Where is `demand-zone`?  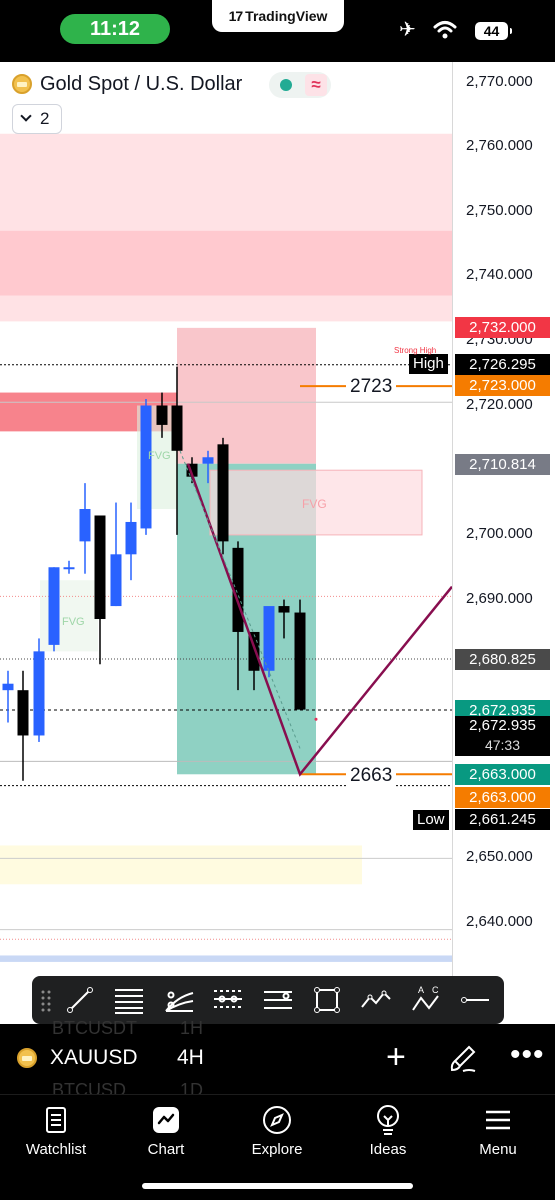 demand-zone is located at coordinates (181, 865).